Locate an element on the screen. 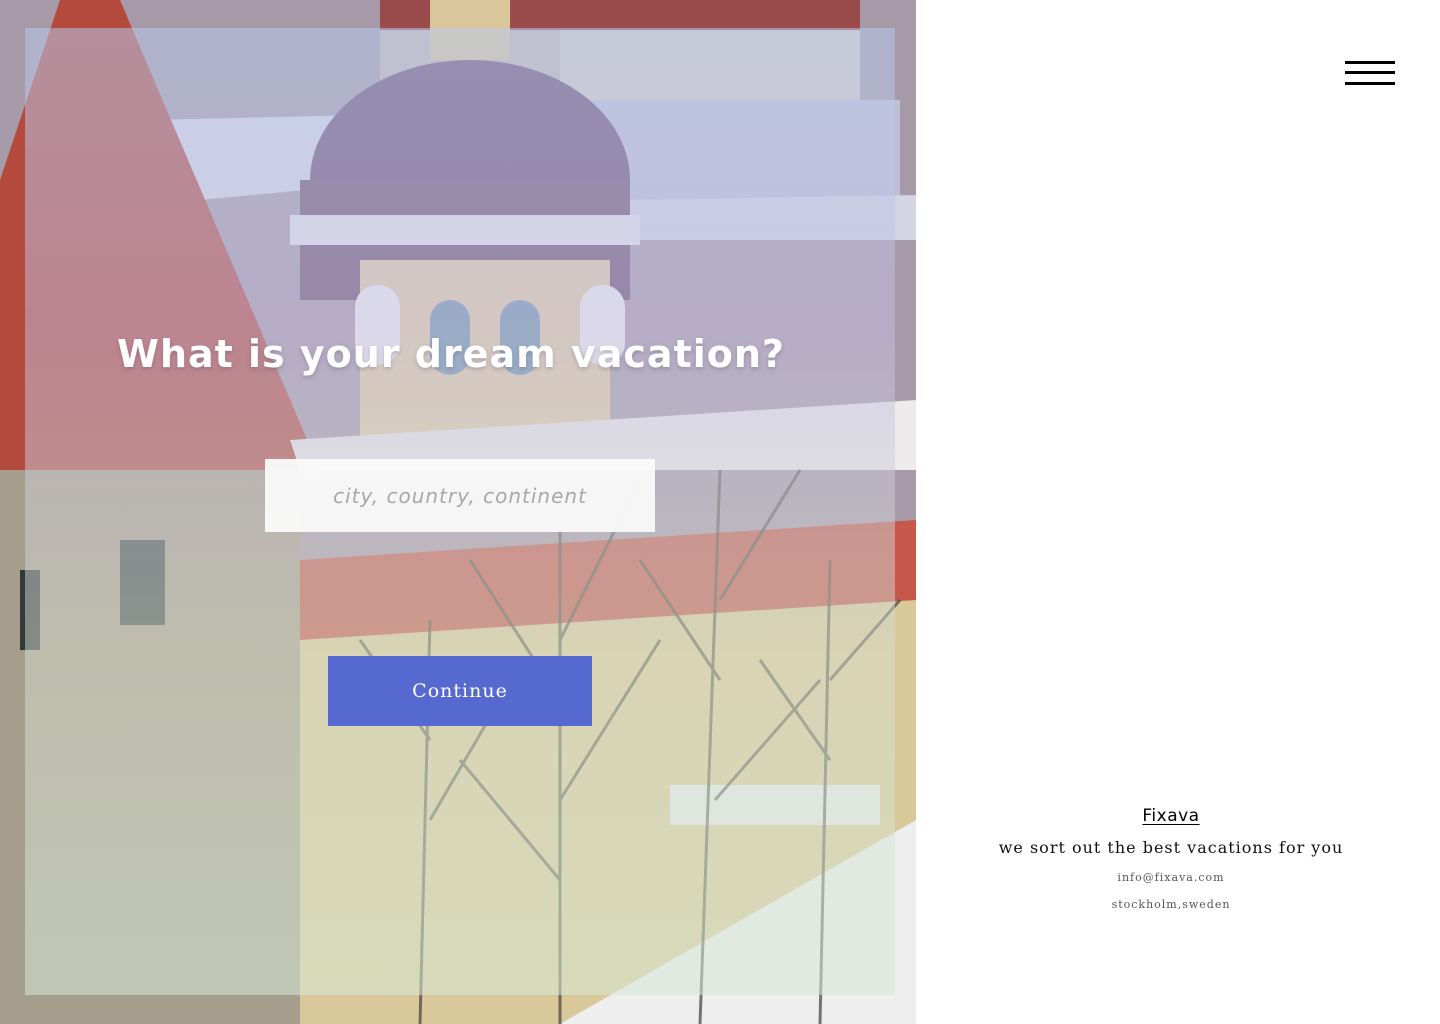 Image resolution: width=1440 pixels, height=1024 pixels. hamburger-menu-icon is located at coordinates (1370, 74).